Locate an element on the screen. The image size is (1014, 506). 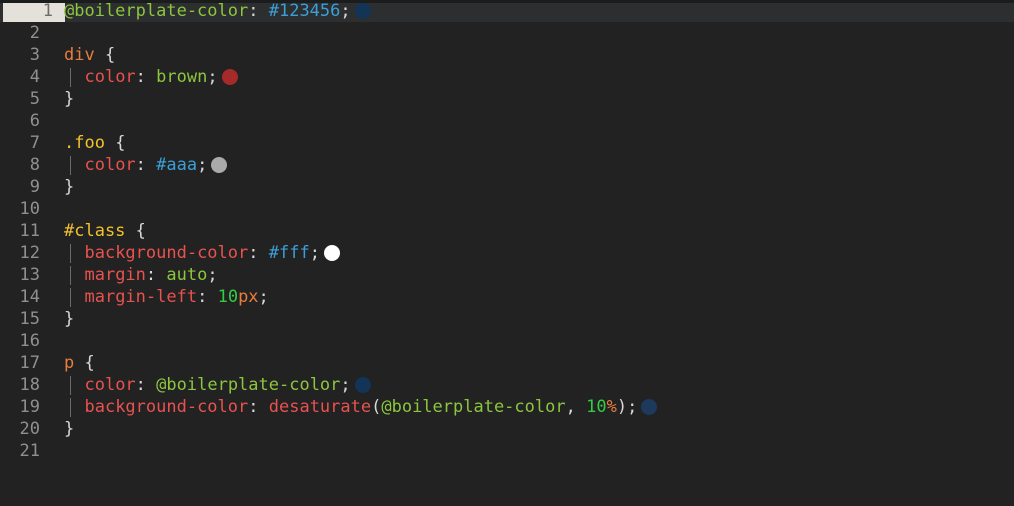
line-number: 14 is located at coordinates (26, 297).